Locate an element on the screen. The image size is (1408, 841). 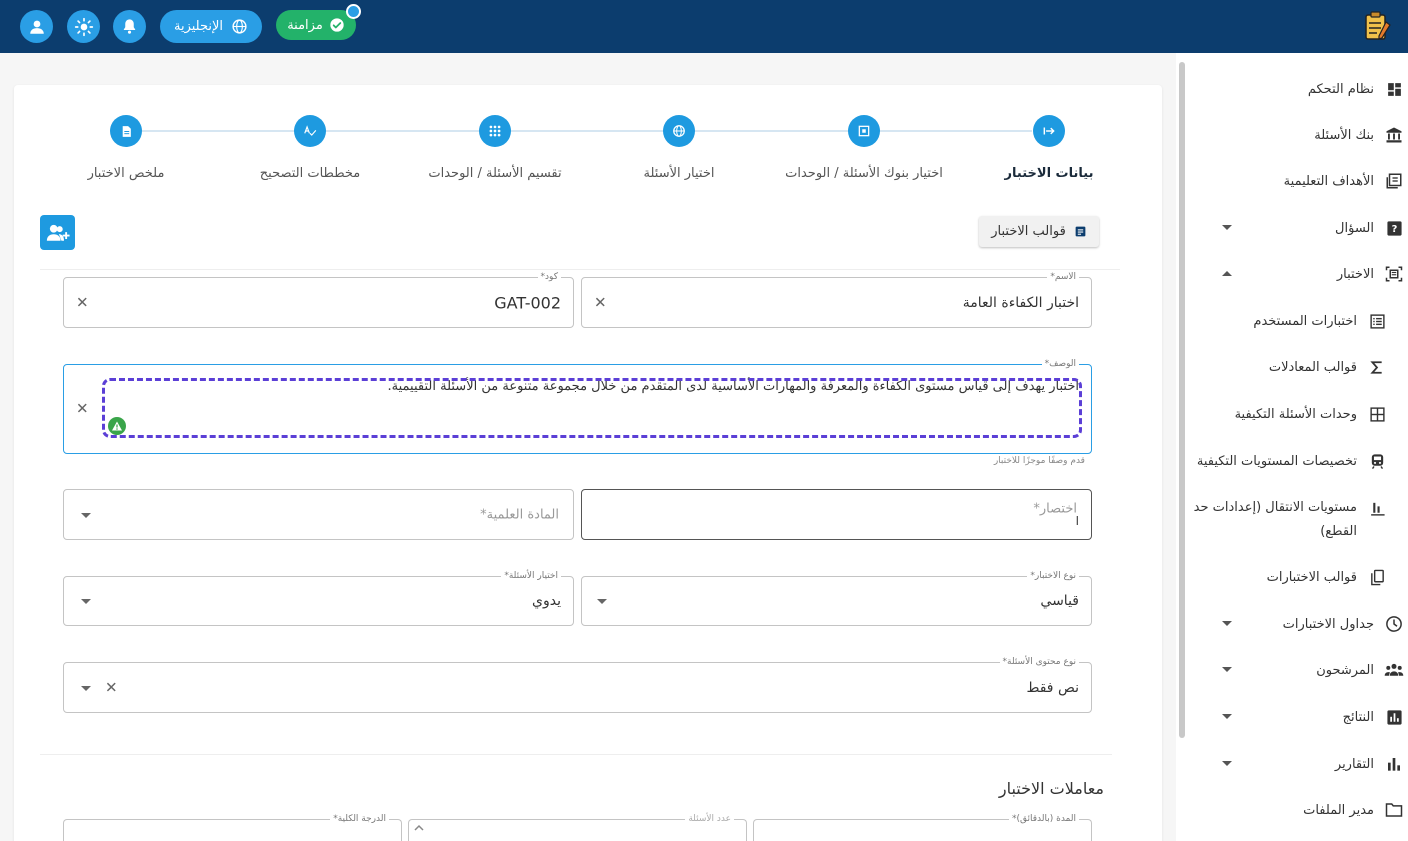
sidebar-item-file-manager: مدير الملفات is located at coordinates (1297, 810).